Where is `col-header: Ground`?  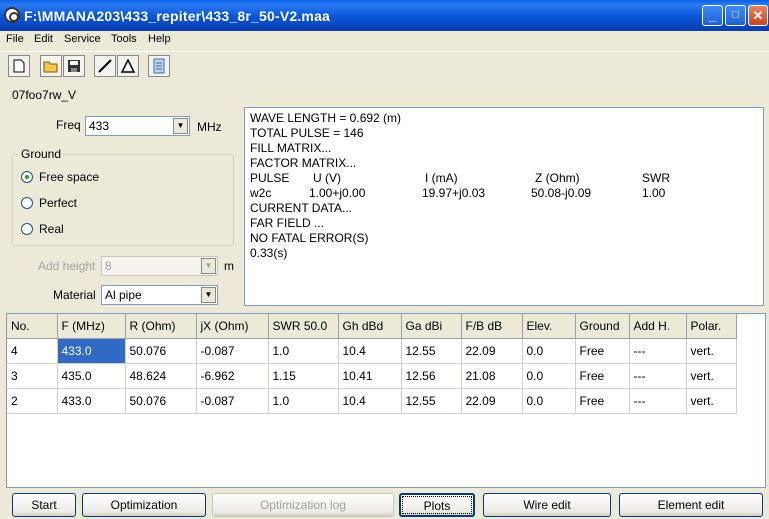 col-header: Ground is located at coordinates (602, 326).